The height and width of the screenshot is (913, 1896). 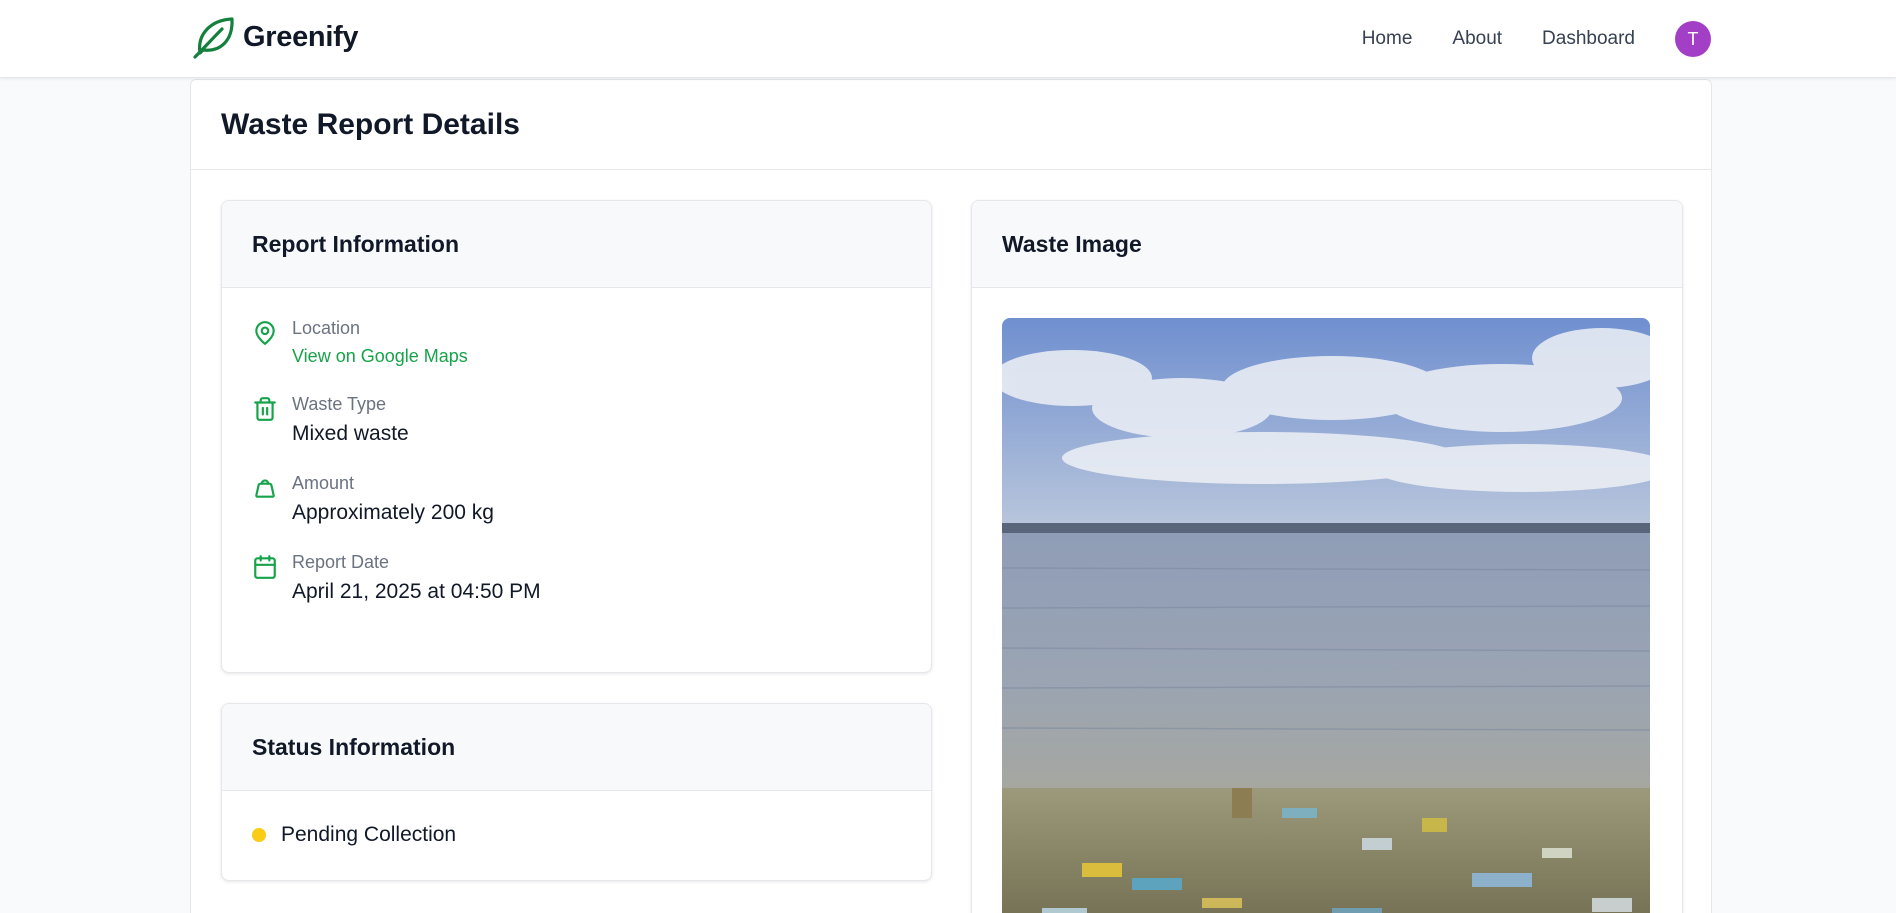 I want to click on amount-item: Amount Approximately 200 kg, so click(x=576, y=499).